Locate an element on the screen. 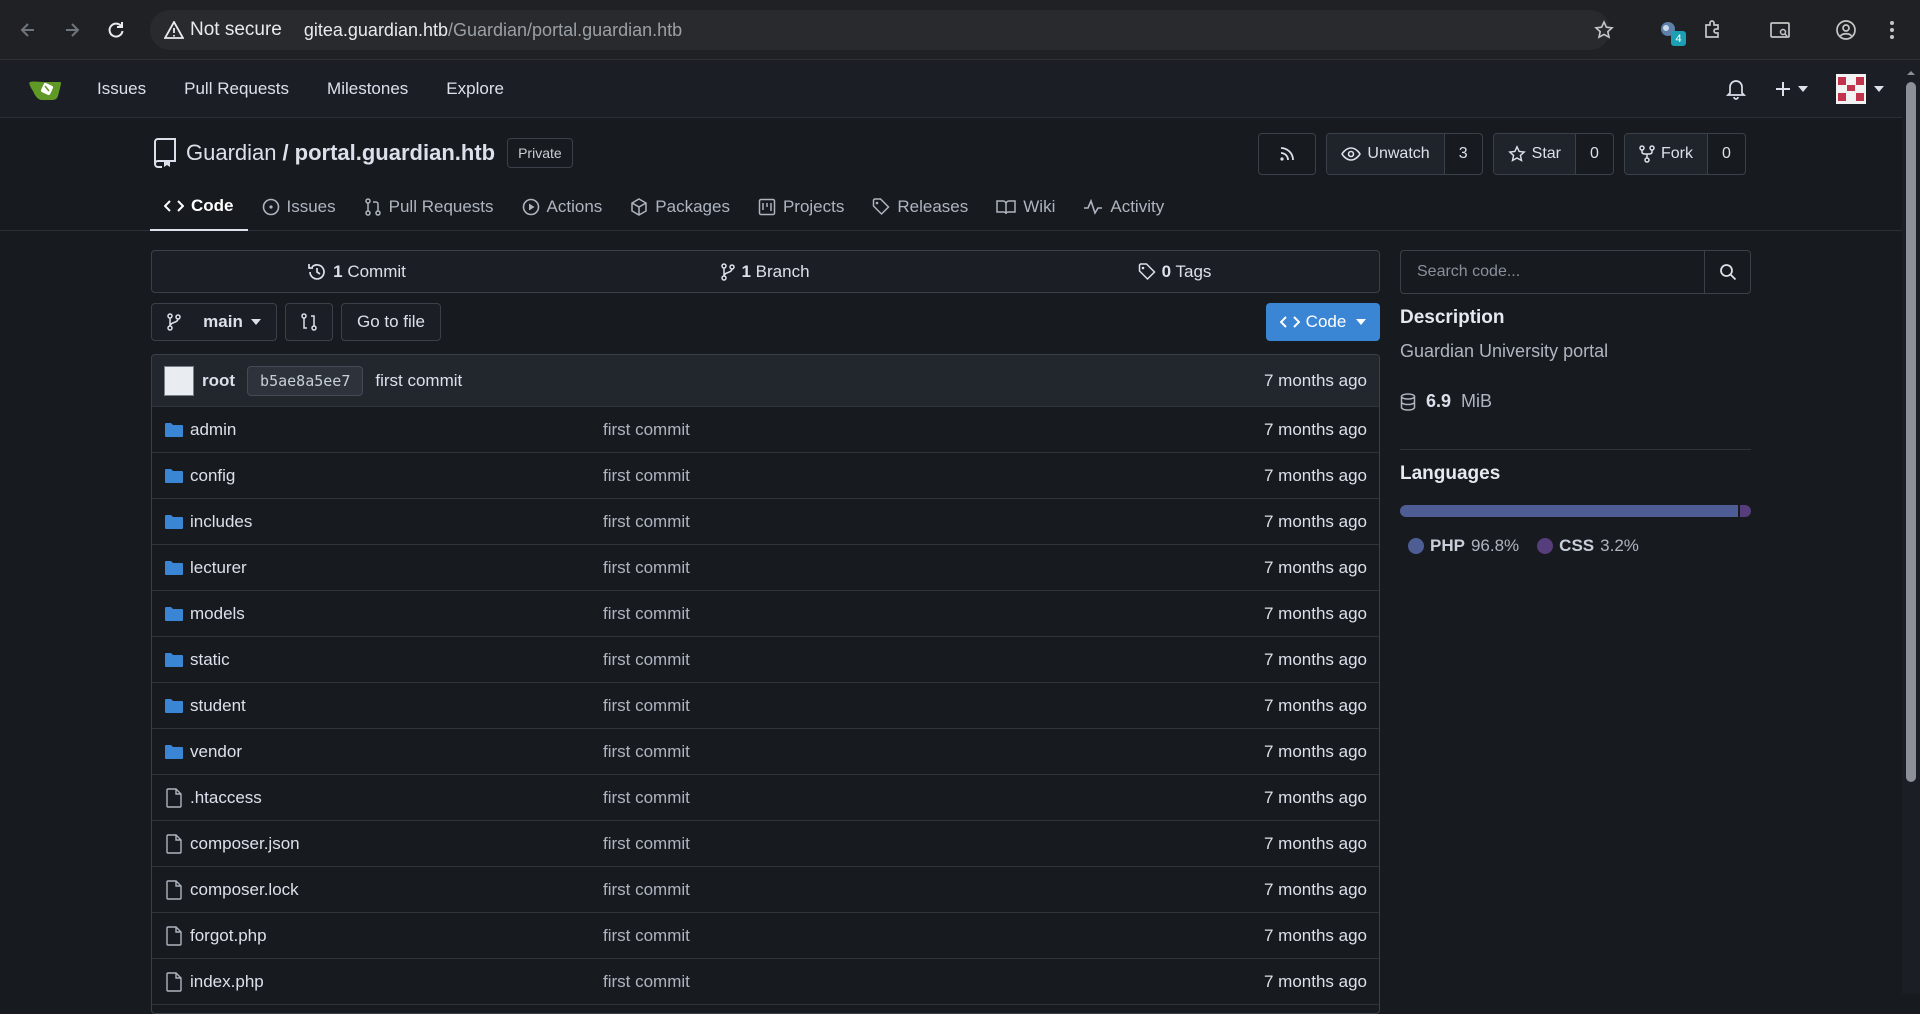 This screenshot has height=1014, width=1920. compare-button is located at coordinates (309, 322).